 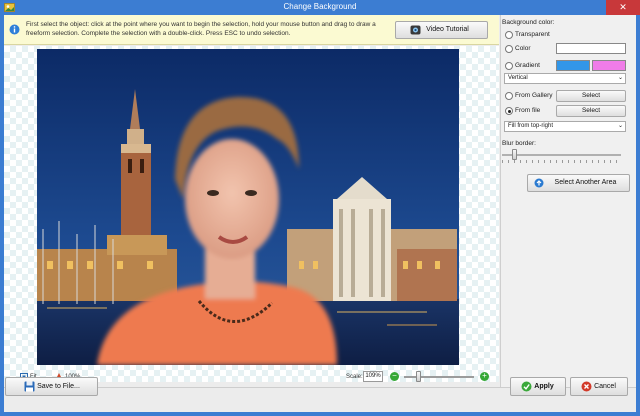 What do you see at coordinates (591, 48) in the screenshot?
I see `color-swatch` at bounding box center [591, 48].